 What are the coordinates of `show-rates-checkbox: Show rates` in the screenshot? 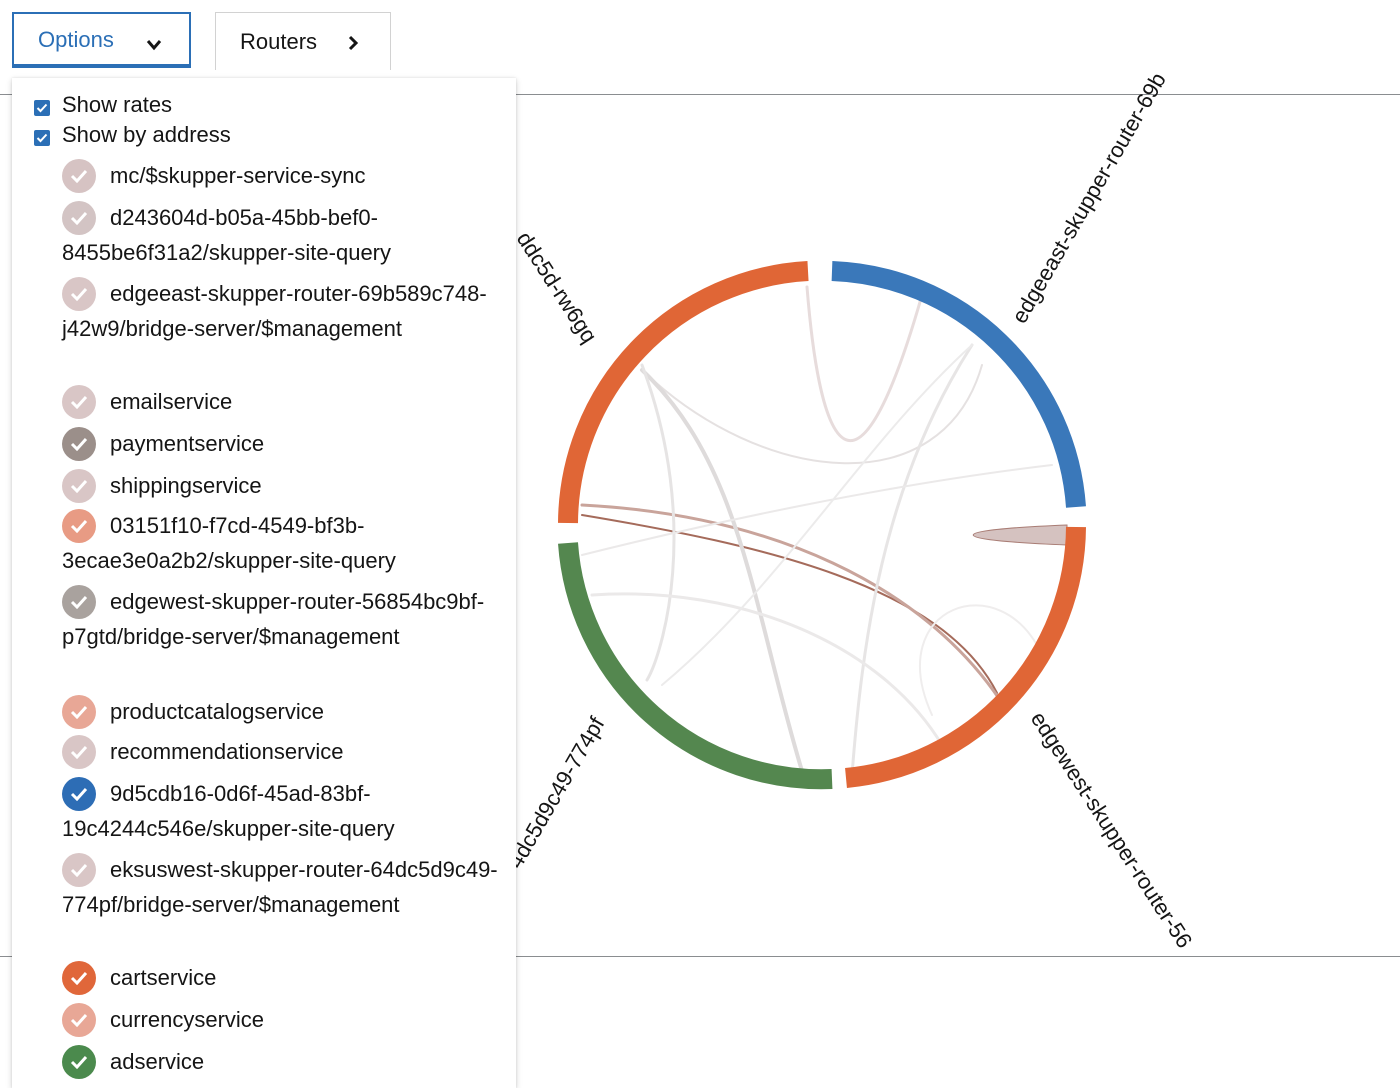 It's located at (103, 105).